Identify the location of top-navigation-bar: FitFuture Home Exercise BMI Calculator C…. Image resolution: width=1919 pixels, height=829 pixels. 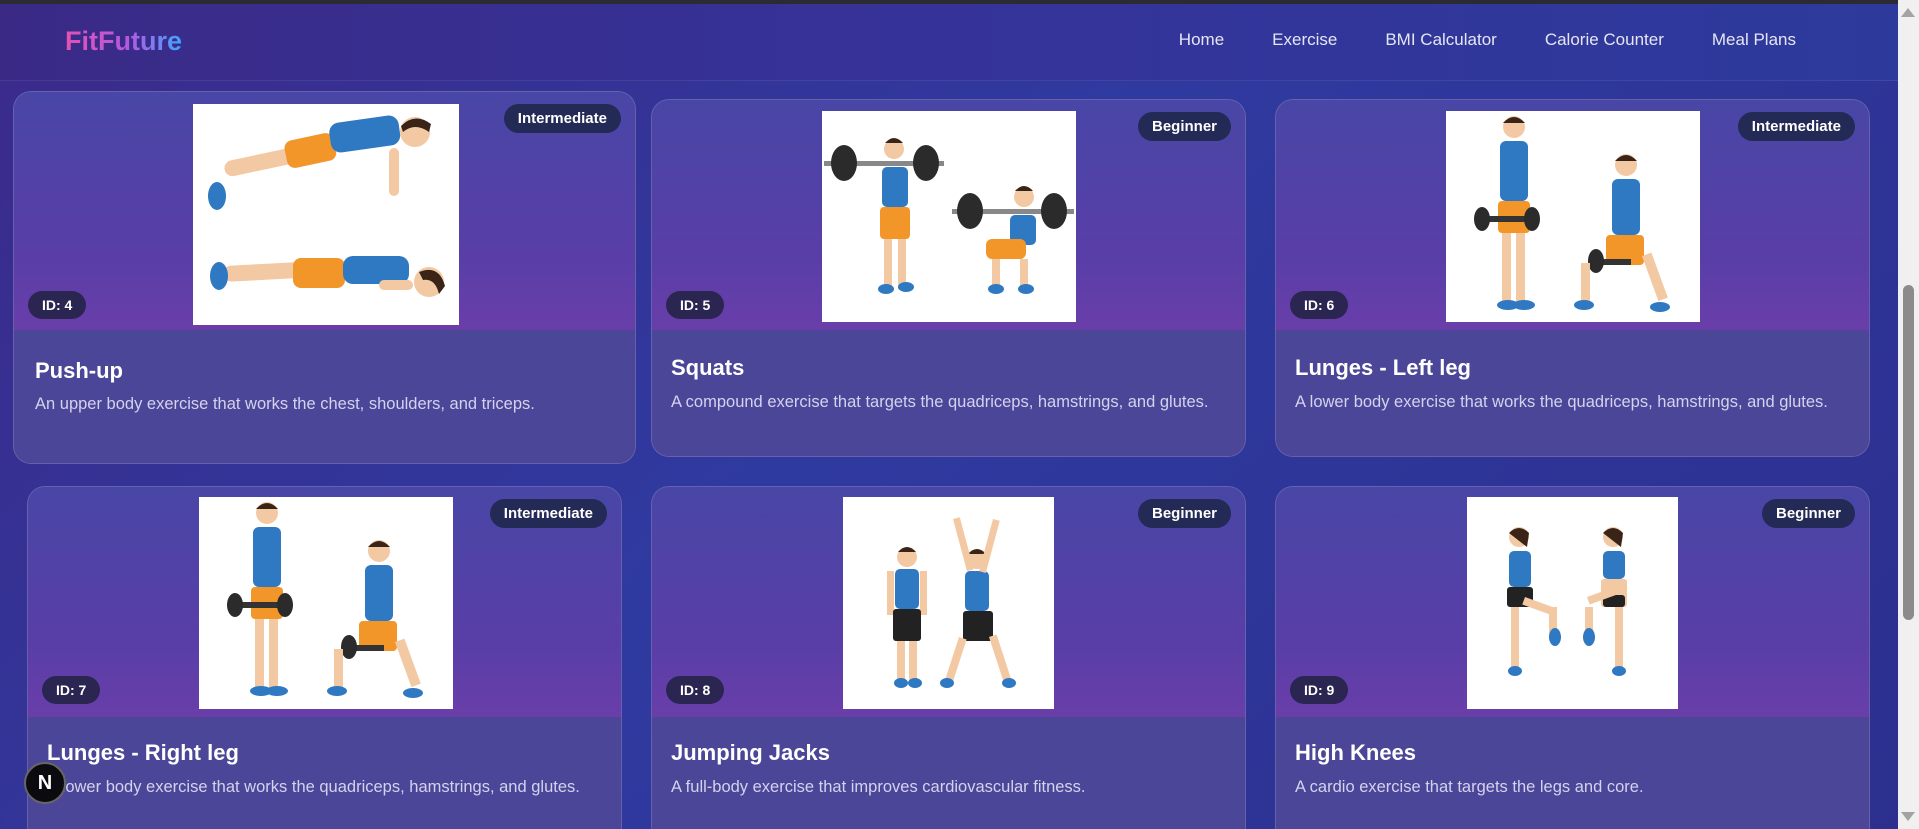
(949, 40).